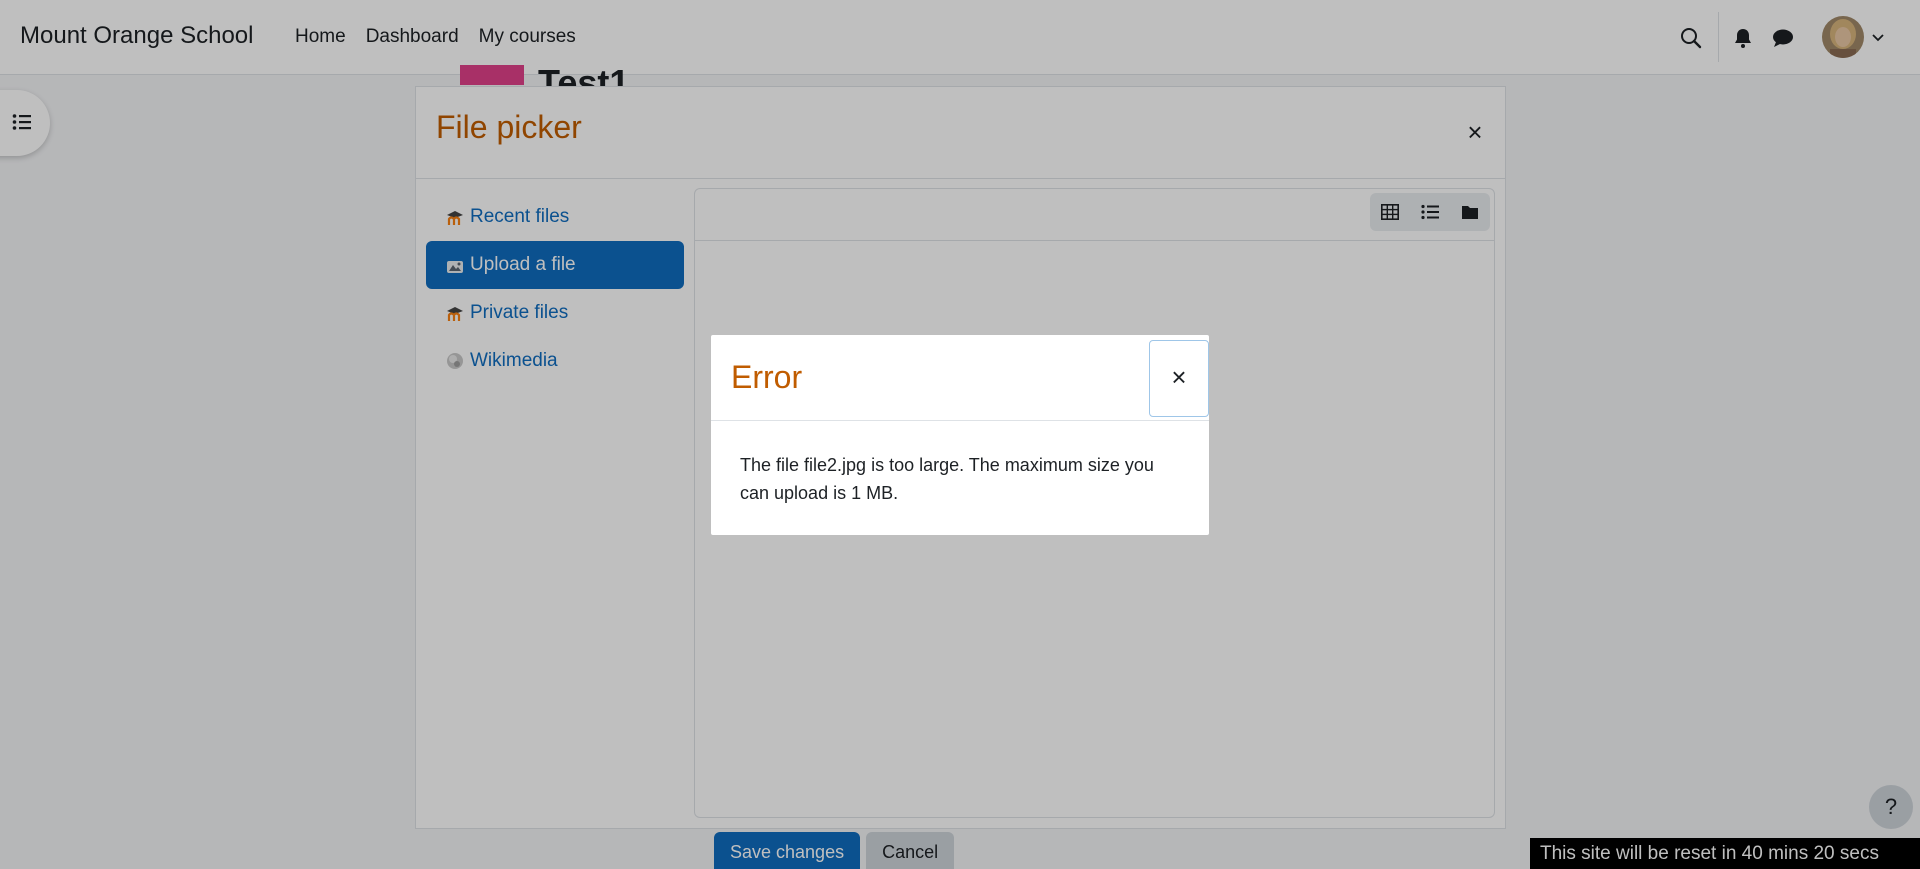 The width and height of the screenshot is (1920, 869). I want to click on error-dialog-header: Error ×, so click(960, 378).